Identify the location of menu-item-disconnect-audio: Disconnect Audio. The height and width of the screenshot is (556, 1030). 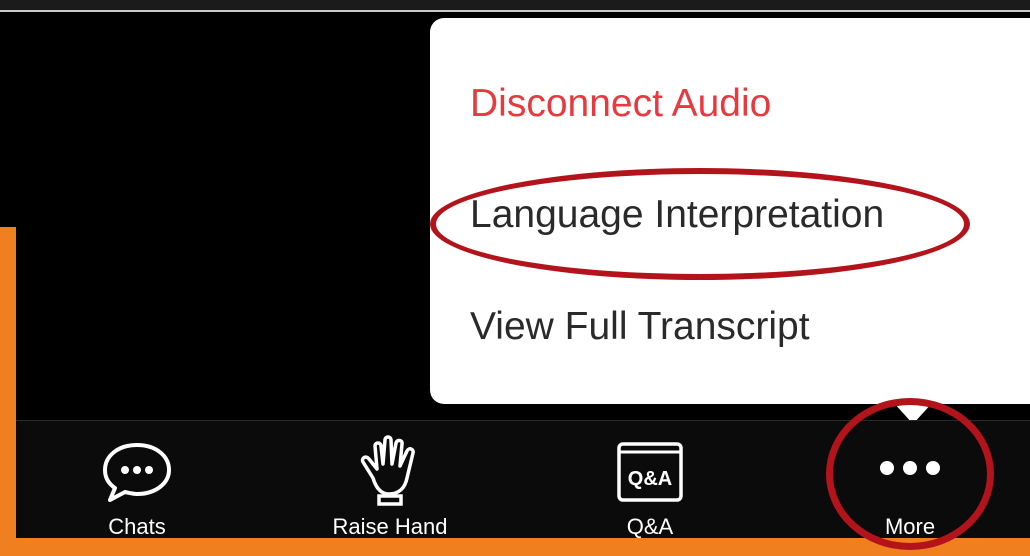
(620, 104).